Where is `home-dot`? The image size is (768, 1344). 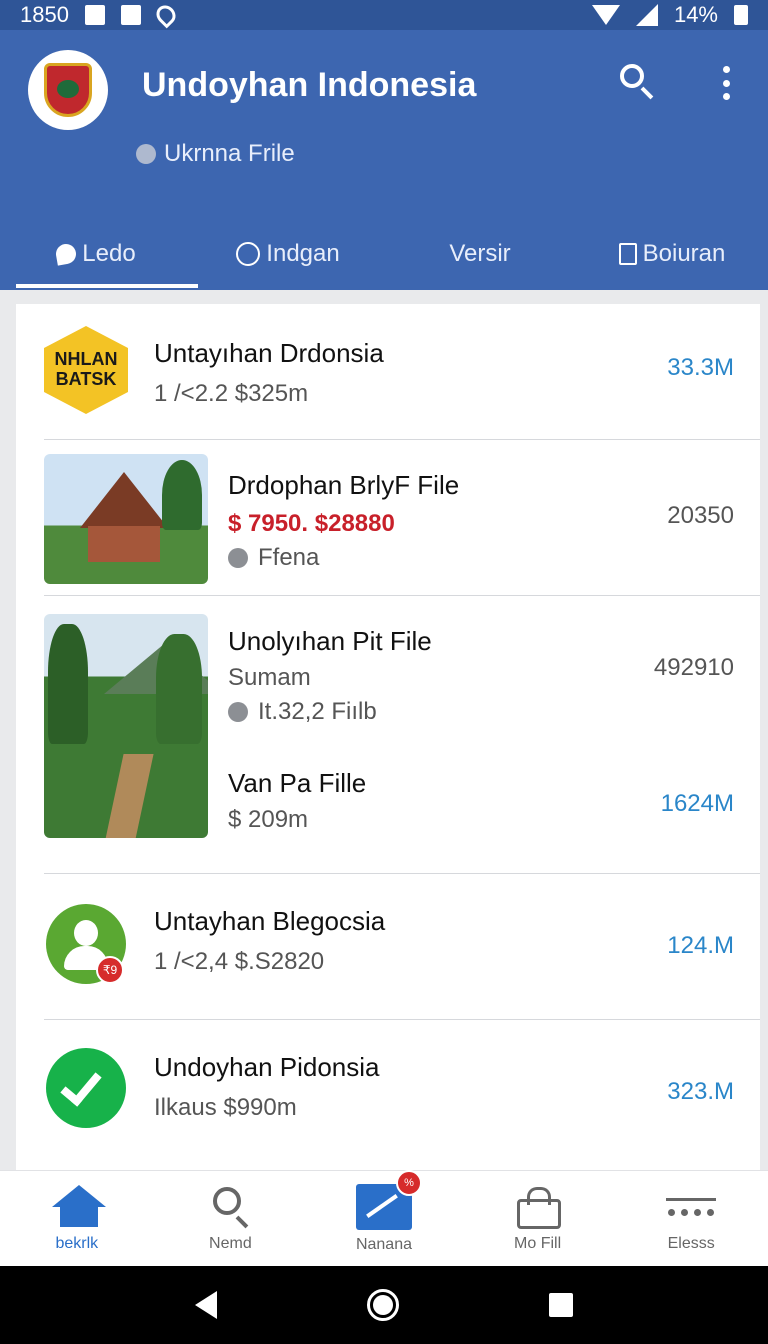 home-dot is located at coordinates (383, 1305).